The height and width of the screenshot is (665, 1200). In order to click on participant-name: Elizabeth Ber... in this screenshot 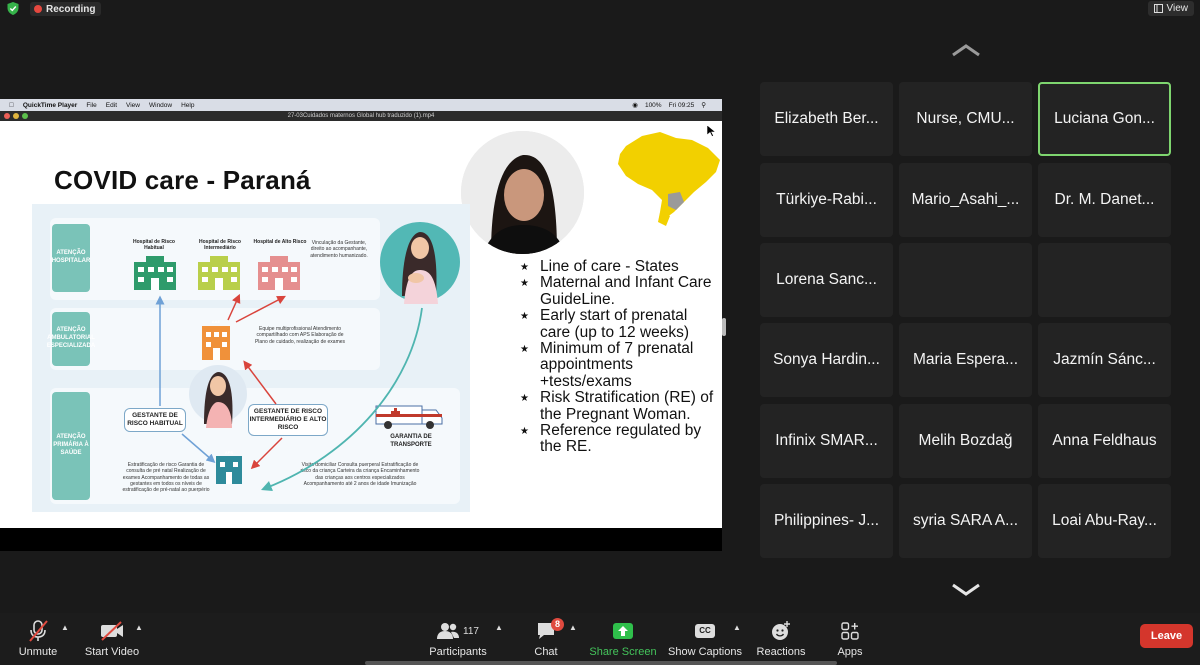, I will do `click(826, 118)`.